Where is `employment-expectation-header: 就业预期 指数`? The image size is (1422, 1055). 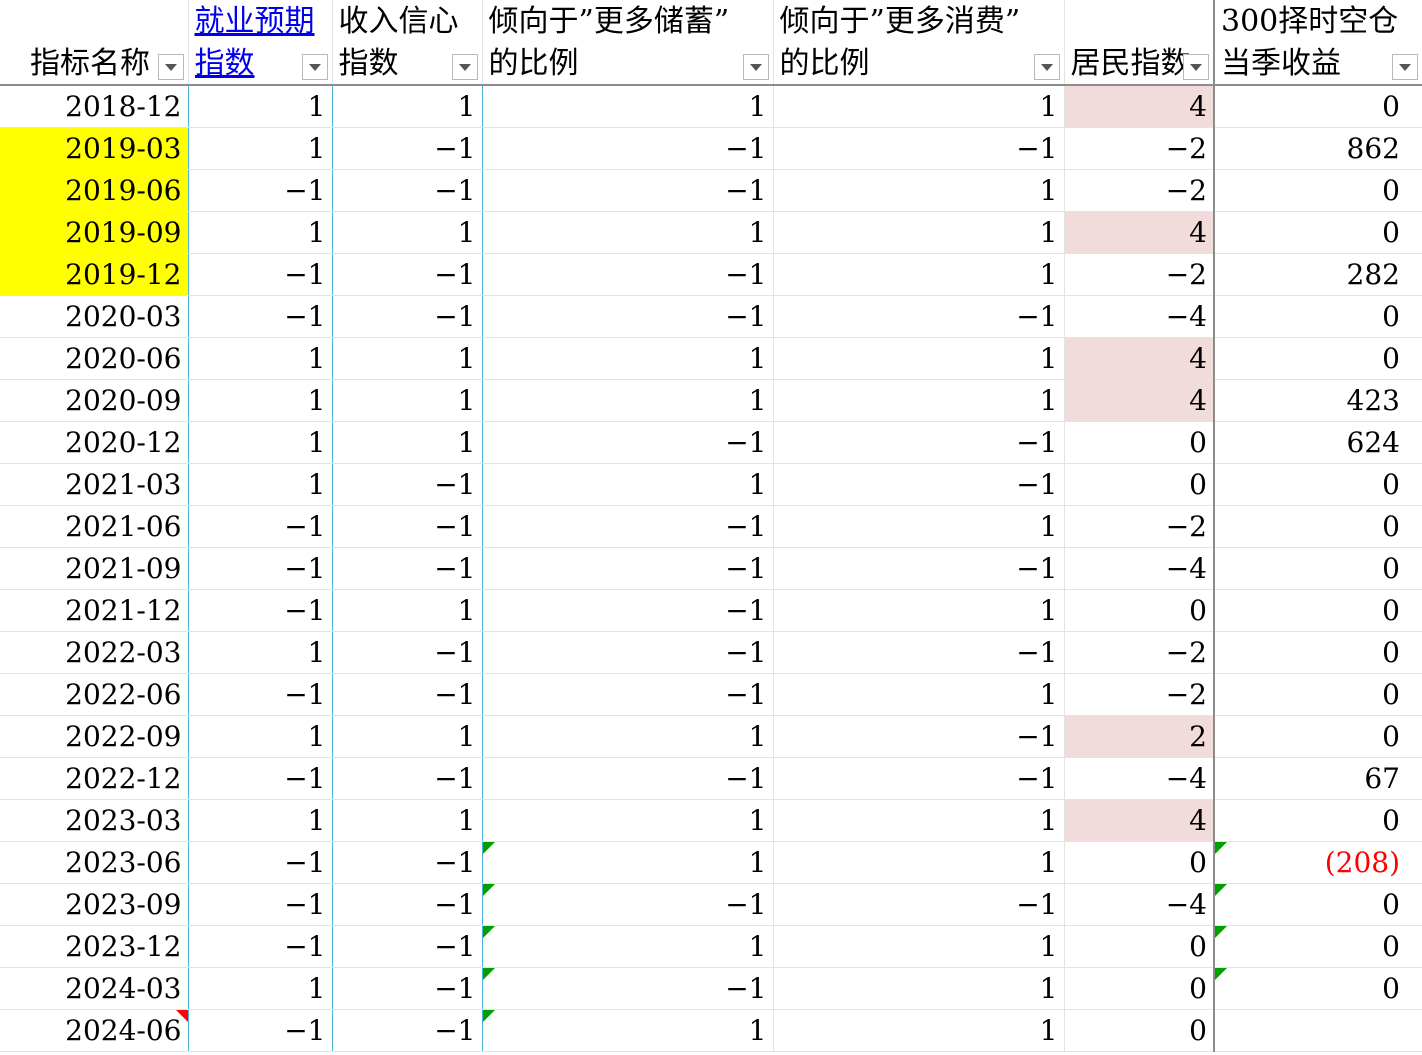
employment-expectation-header: 就业预期 指数 is located at coordinates (260, 43).